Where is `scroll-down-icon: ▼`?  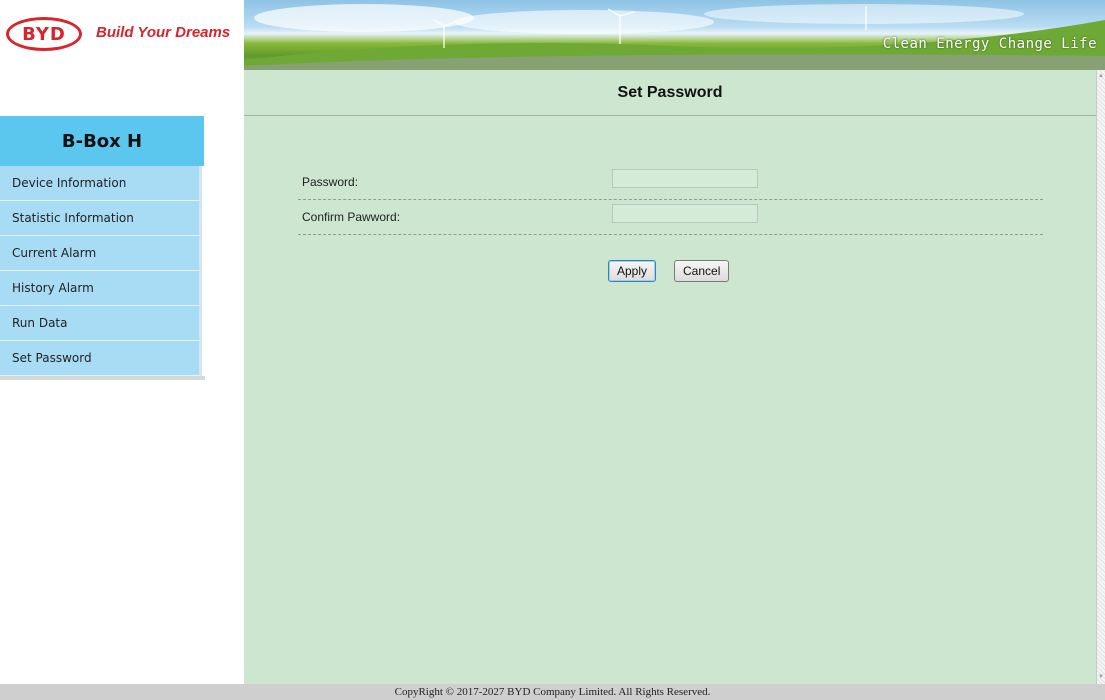
scroll-down-icon: ▼ is located at coordinates (1101, 677).